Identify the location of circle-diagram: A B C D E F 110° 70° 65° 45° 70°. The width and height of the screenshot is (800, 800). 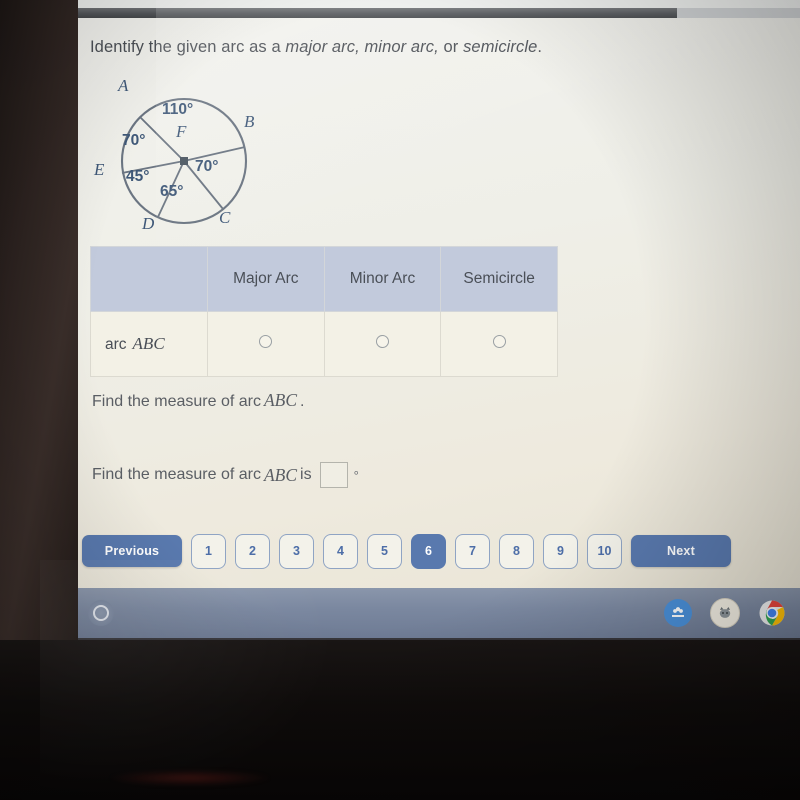
(187, 161).